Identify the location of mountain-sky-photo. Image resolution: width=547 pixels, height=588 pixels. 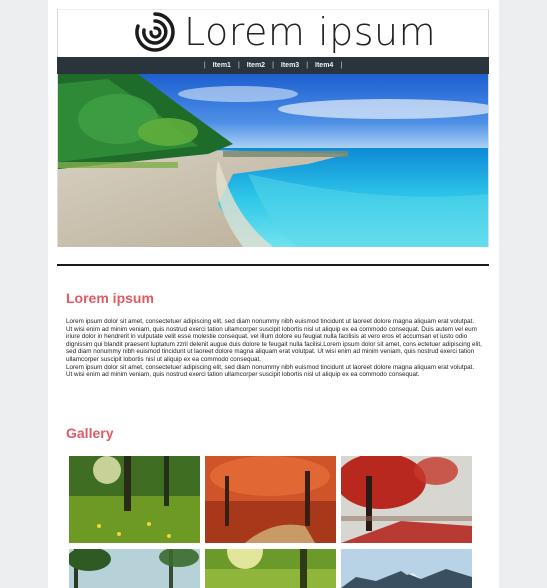
(406, 568).